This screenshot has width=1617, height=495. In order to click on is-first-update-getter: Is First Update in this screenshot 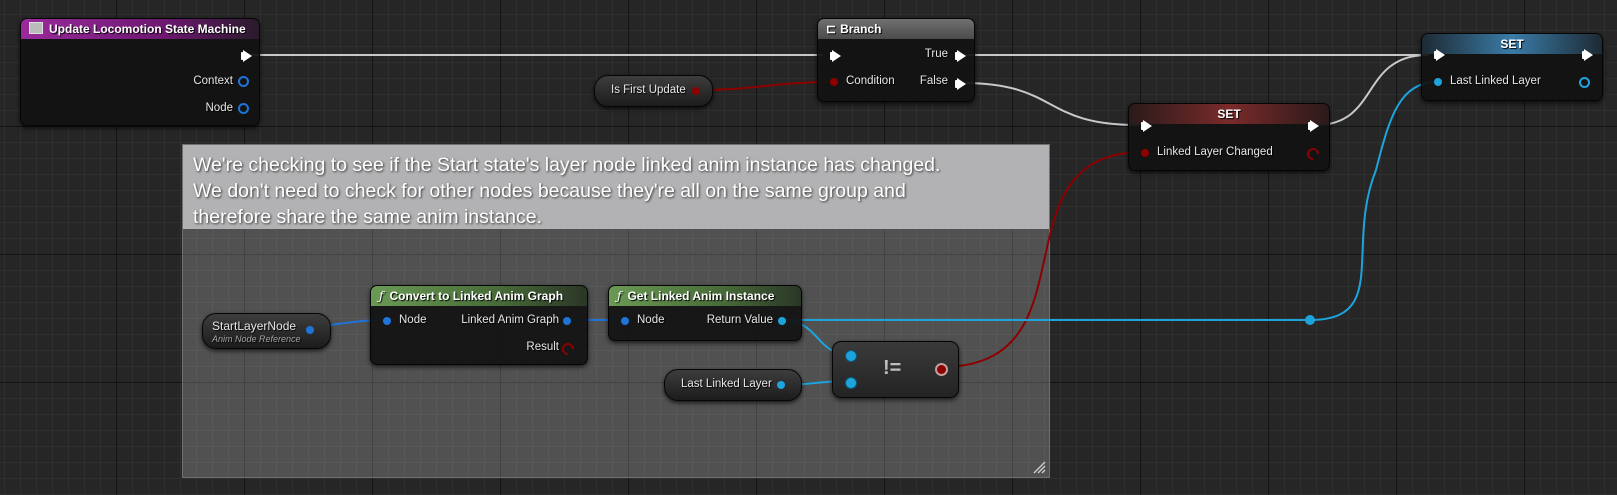, I will do `click(653, 91)`.